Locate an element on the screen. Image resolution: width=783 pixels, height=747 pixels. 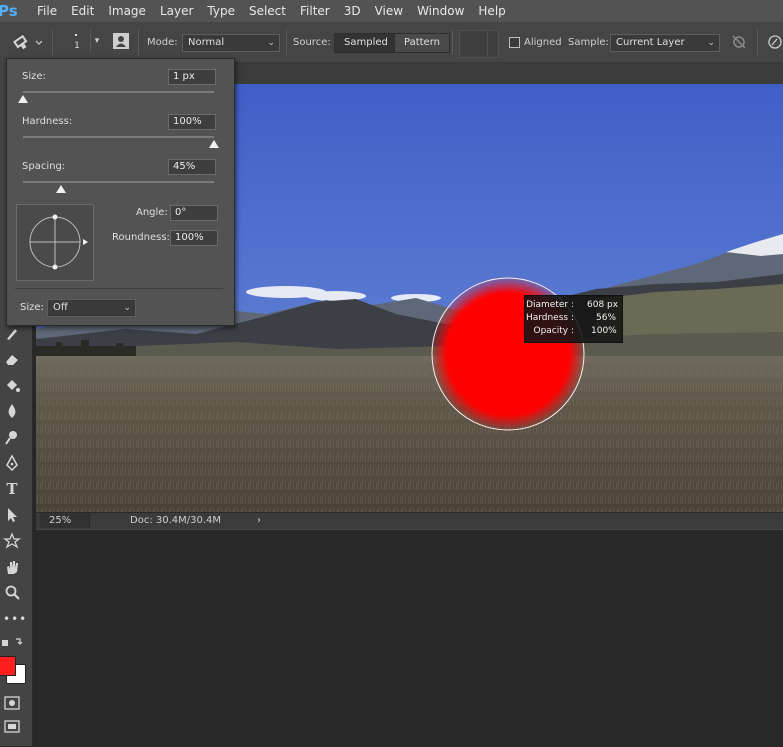
brush-size-display: 1 is located at coordinates (77, 46).